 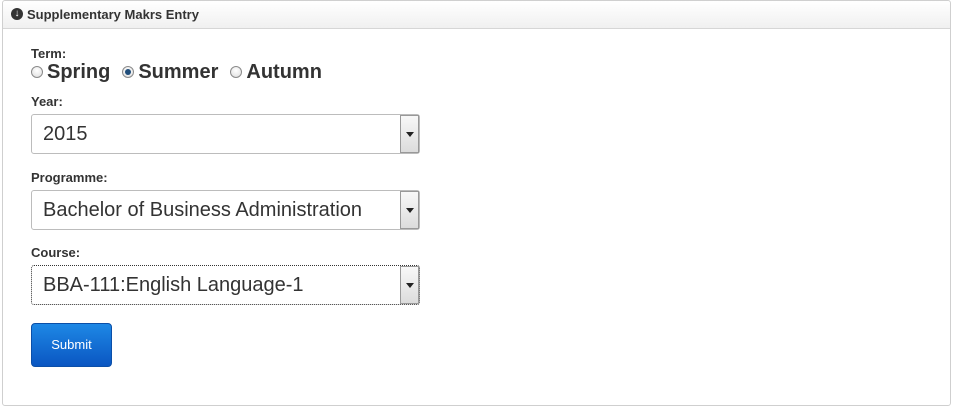 I want to click on year-select-value: 2015, so click(x=65, y=134).